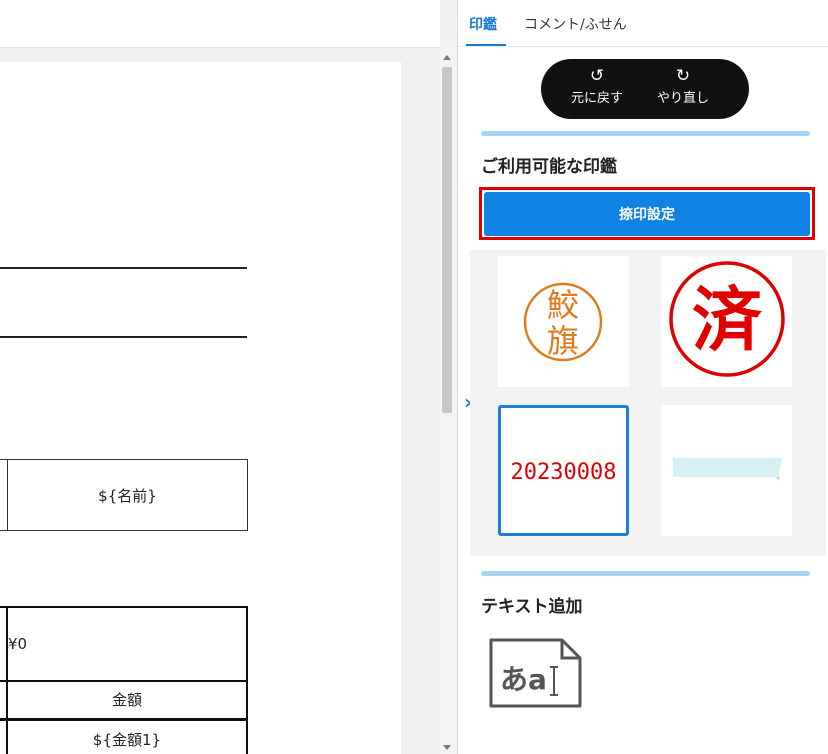 This screenshot has width=828, height=754. Describe the element at coordinates (523, 679) in the screenshot. I see `text-icon-glyphs: あa` at that location.